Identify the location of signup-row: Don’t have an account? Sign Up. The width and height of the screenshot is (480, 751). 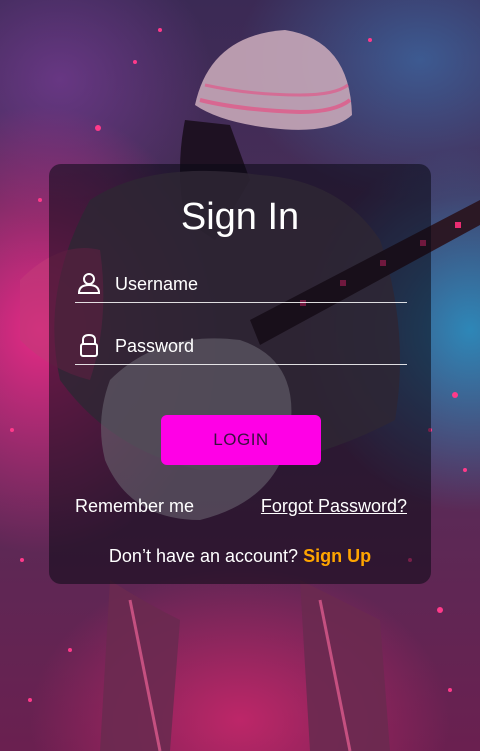
(240, 556).